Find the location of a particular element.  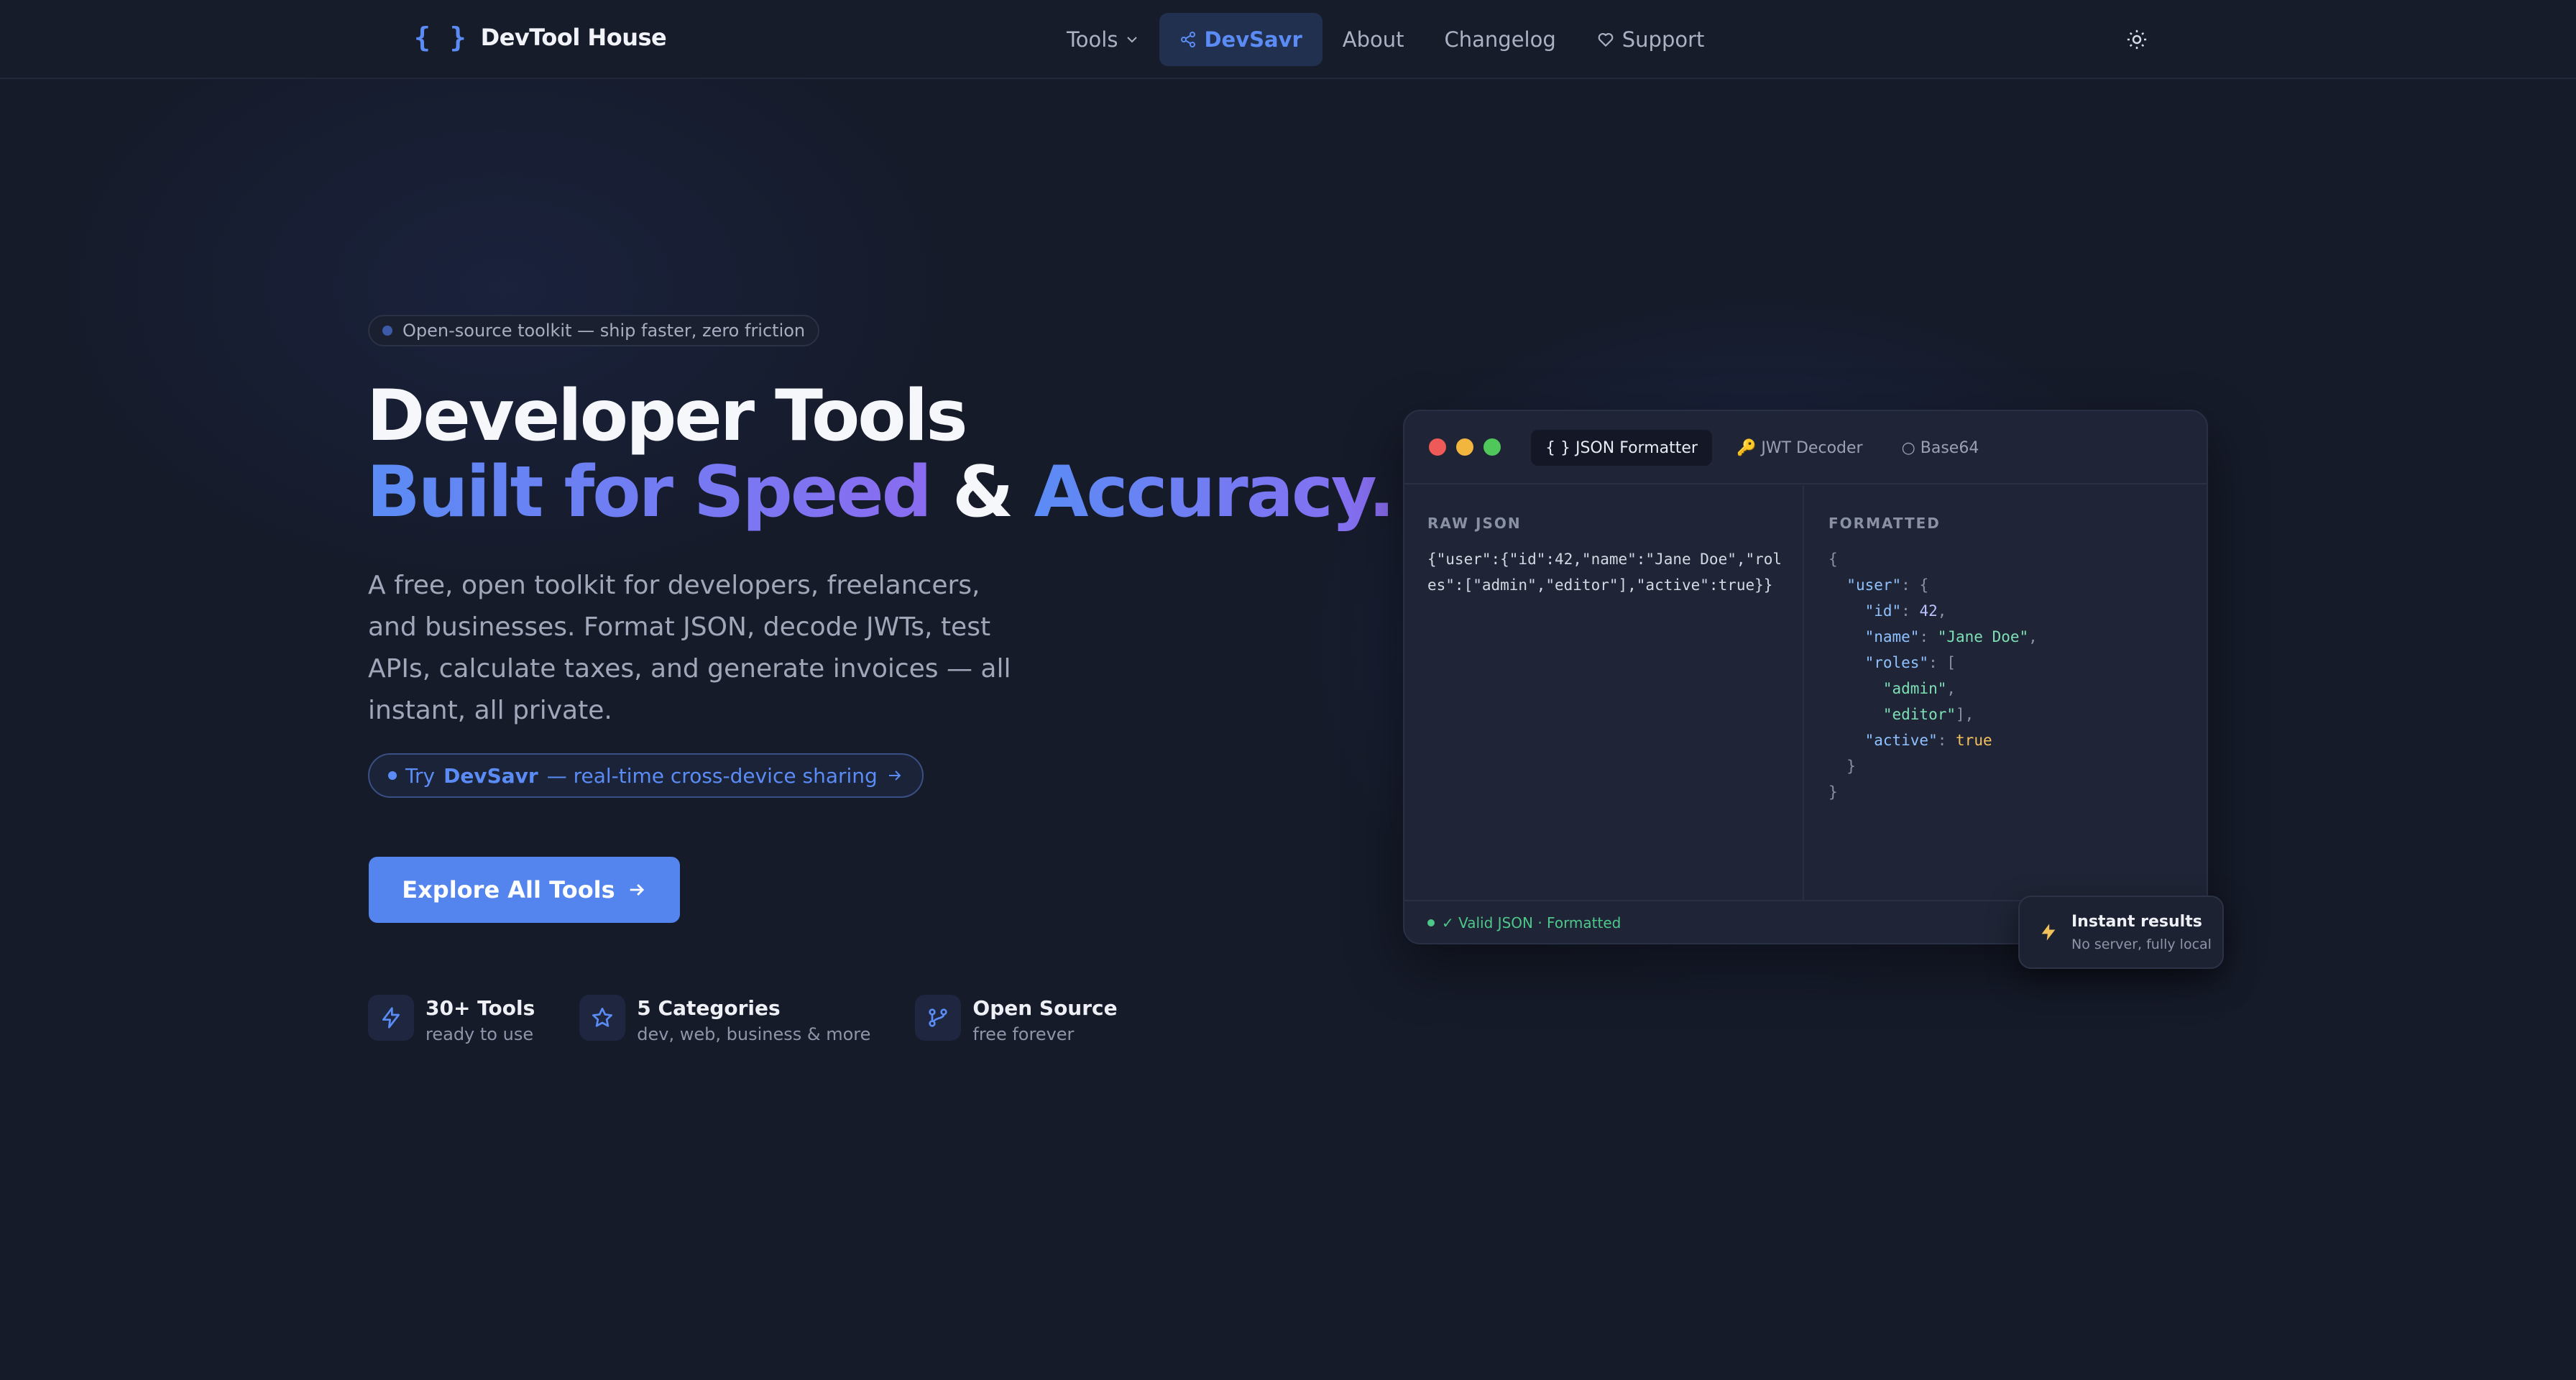

nav-changelog-label: Changelog is located at coordinates (1500, 39).